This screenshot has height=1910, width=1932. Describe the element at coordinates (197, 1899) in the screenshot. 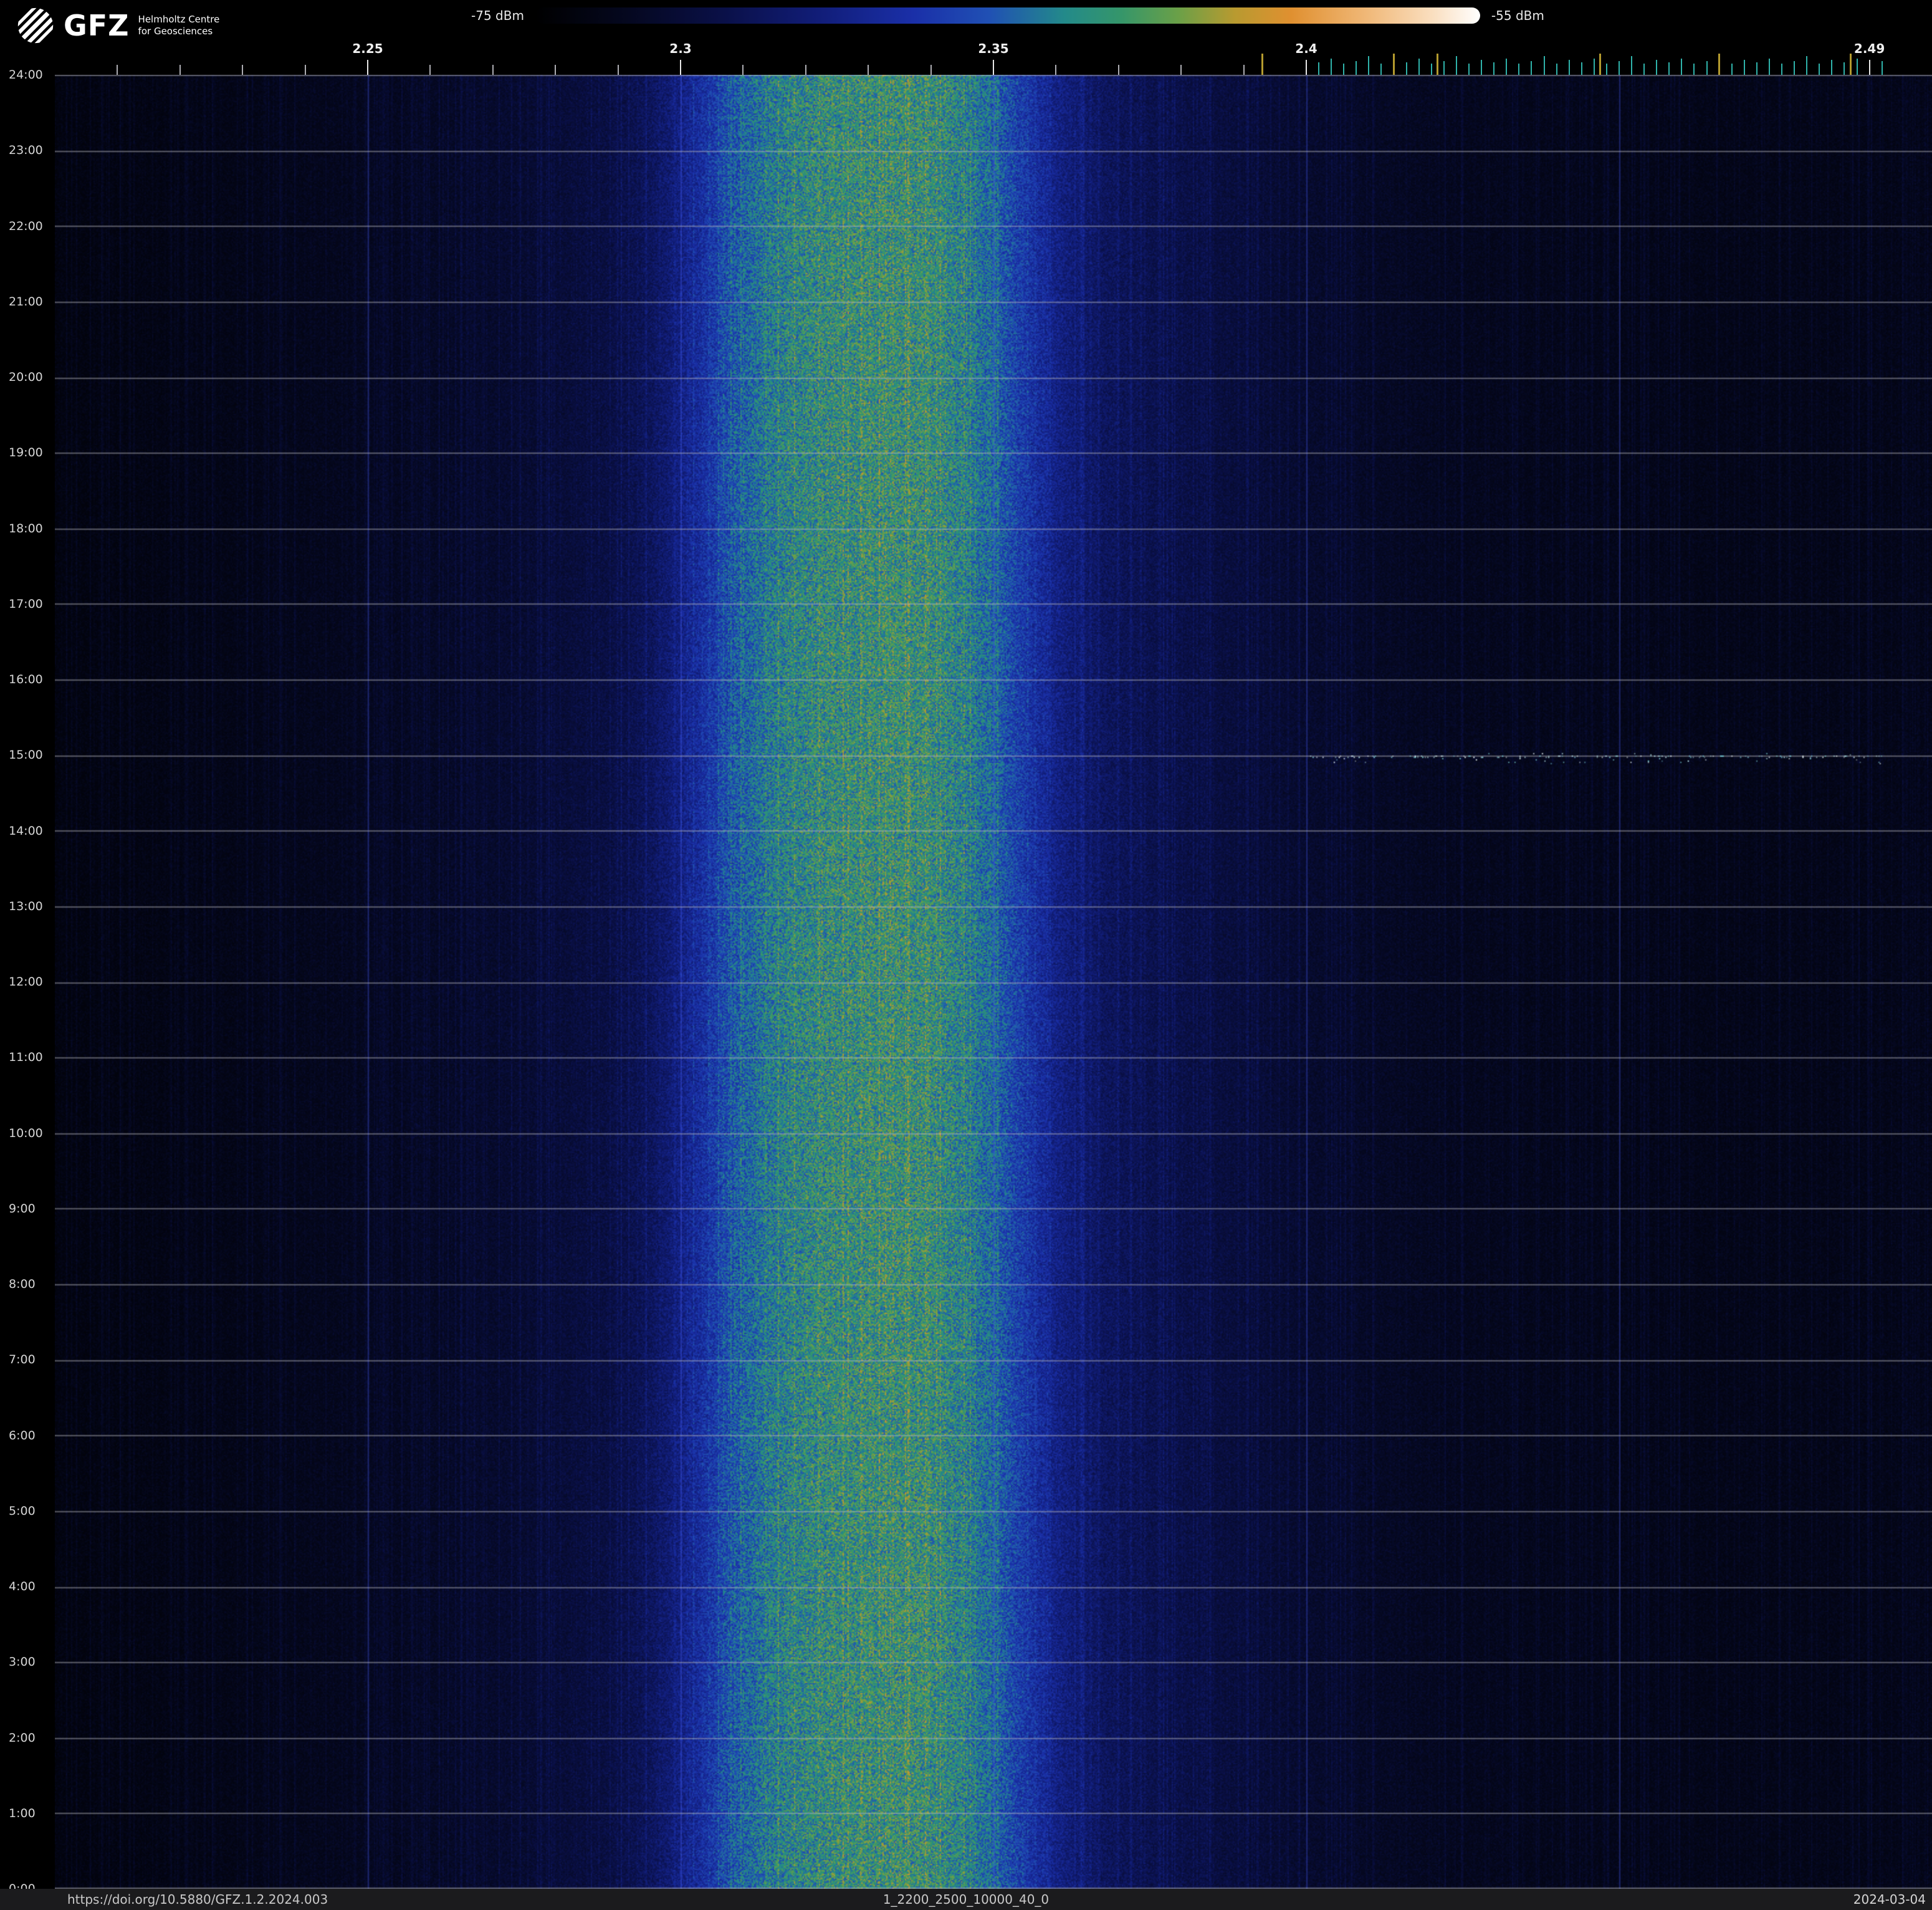

I see `doi-link: https://doi.org/10.5880/GFZ.1.2.2024.003` at that location.